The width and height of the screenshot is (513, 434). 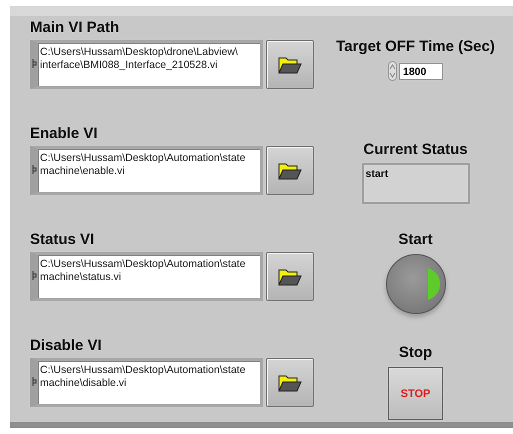 What do you see at coordinates (415, 149) in the screenshot?
I see `current-status-label: Current Status` at bounding box center [415, 149].